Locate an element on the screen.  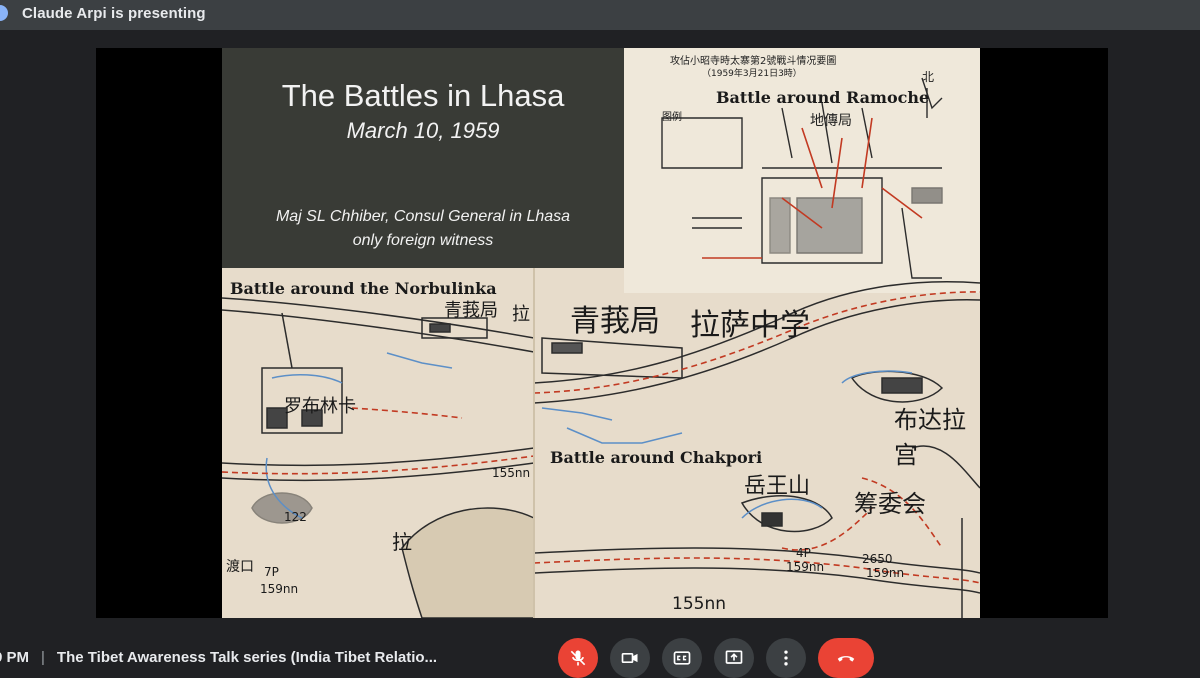
label-159-left: 159nn is located at coordinates (279, 589).